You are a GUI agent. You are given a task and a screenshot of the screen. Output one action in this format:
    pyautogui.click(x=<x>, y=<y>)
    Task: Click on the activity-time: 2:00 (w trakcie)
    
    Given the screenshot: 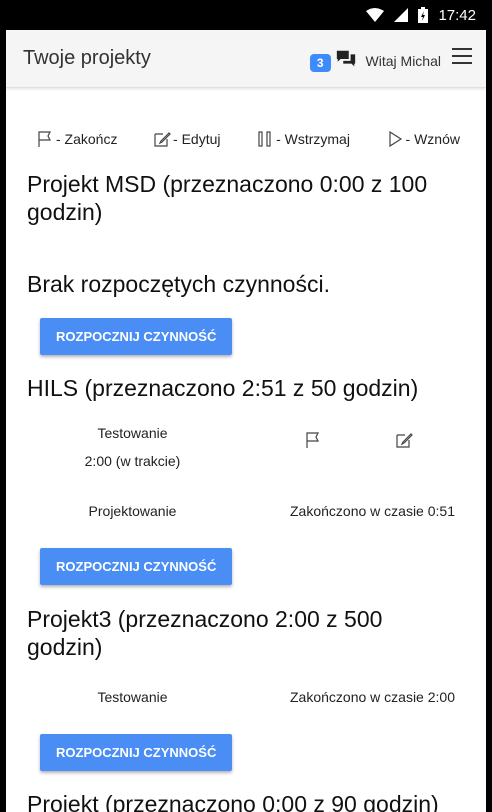 What is the action you would take?
    pyautogui.click(x=132, y=461)
    